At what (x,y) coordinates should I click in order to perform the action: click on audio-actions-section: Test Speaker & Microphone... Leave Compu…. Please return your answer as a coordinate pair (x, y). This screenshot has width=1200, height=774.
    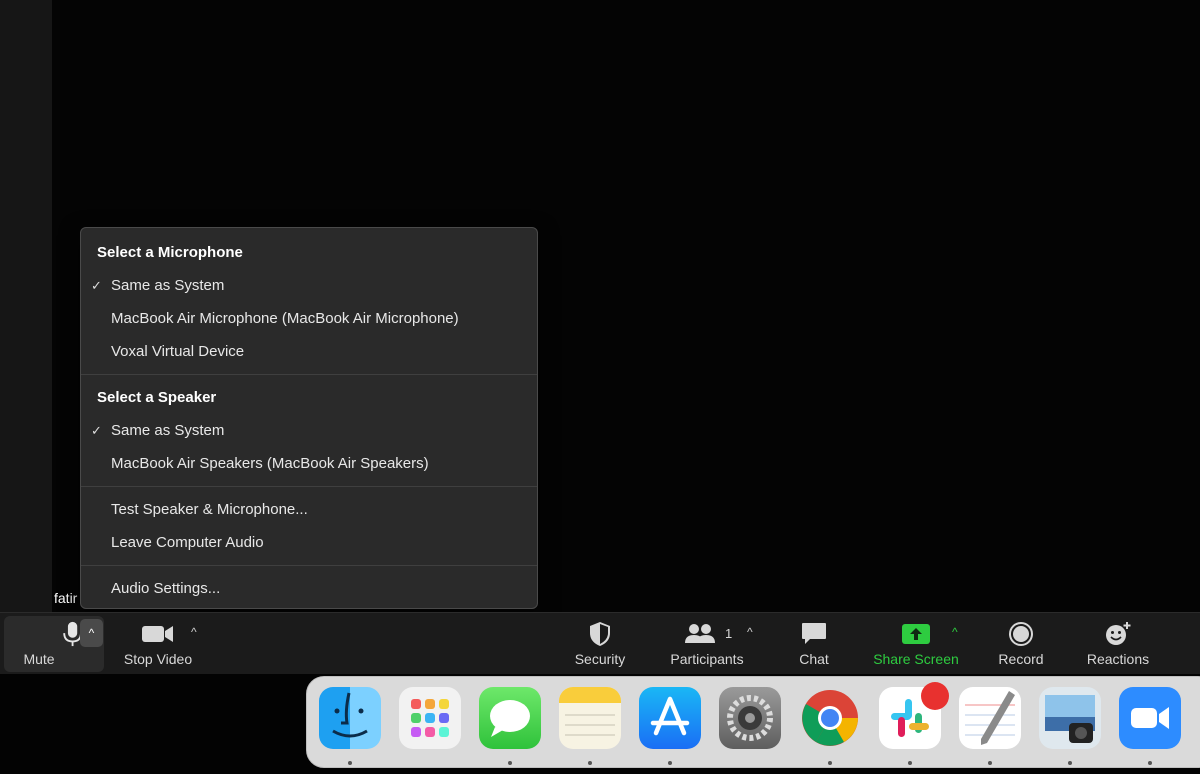
    Looking at the image, I should click on (309, 526).